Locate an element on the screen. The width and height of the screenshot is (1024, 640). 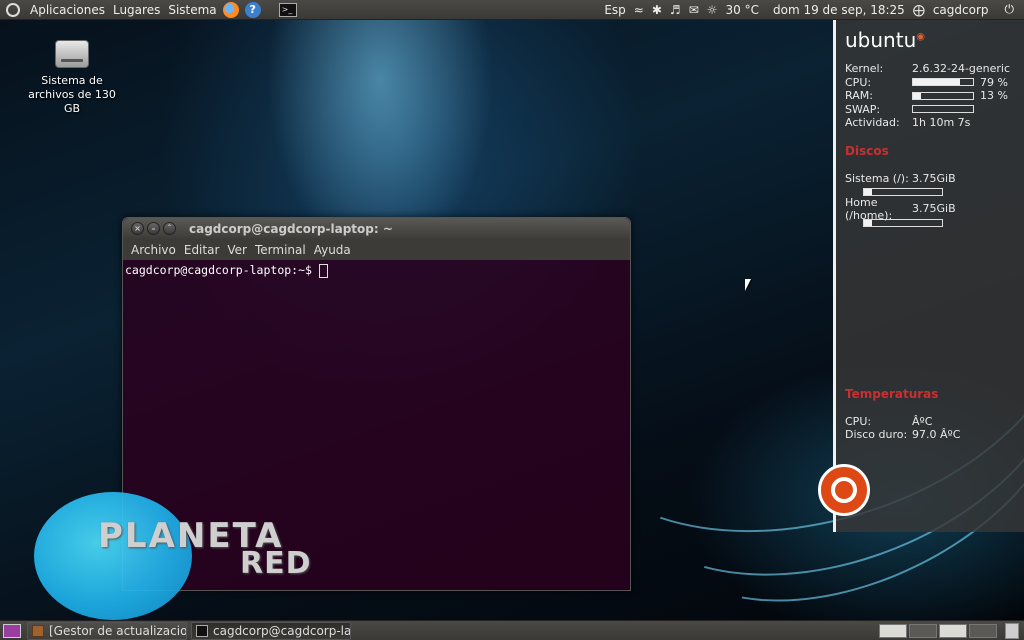
drive-label-line1: Sistema de is located at coordinates (72, 80).